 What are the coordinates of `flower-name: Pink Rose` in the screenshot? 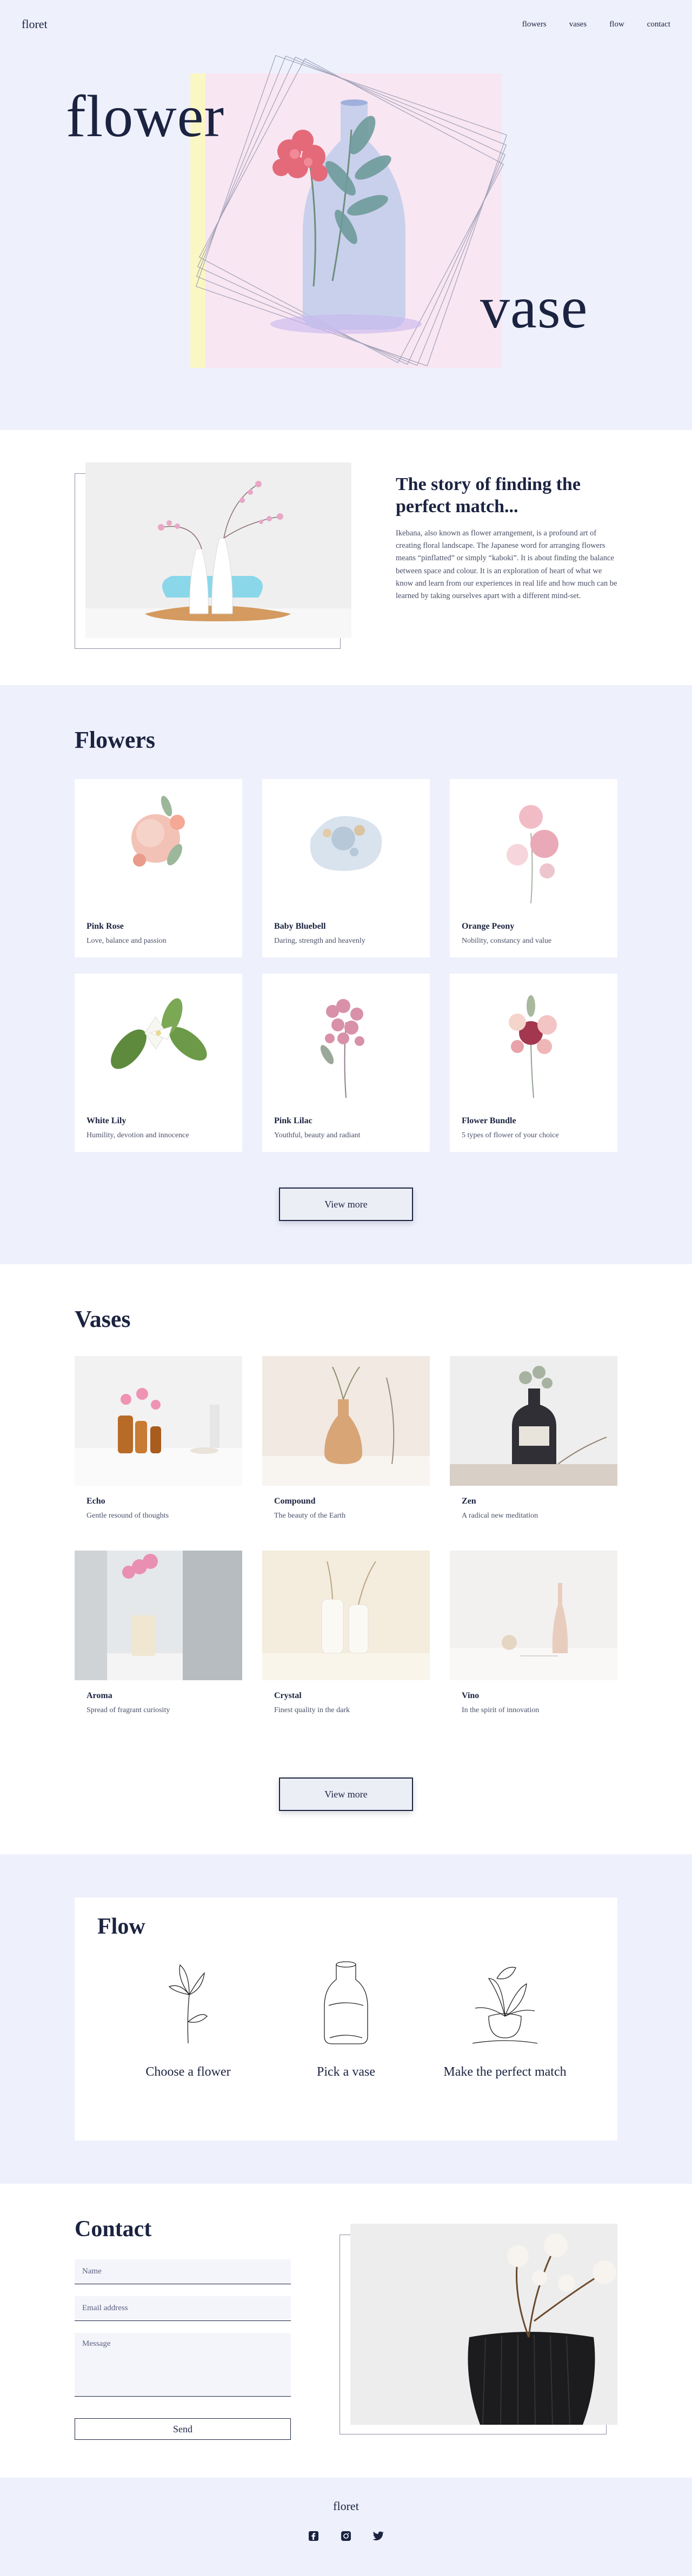 It's located at (105, 927).